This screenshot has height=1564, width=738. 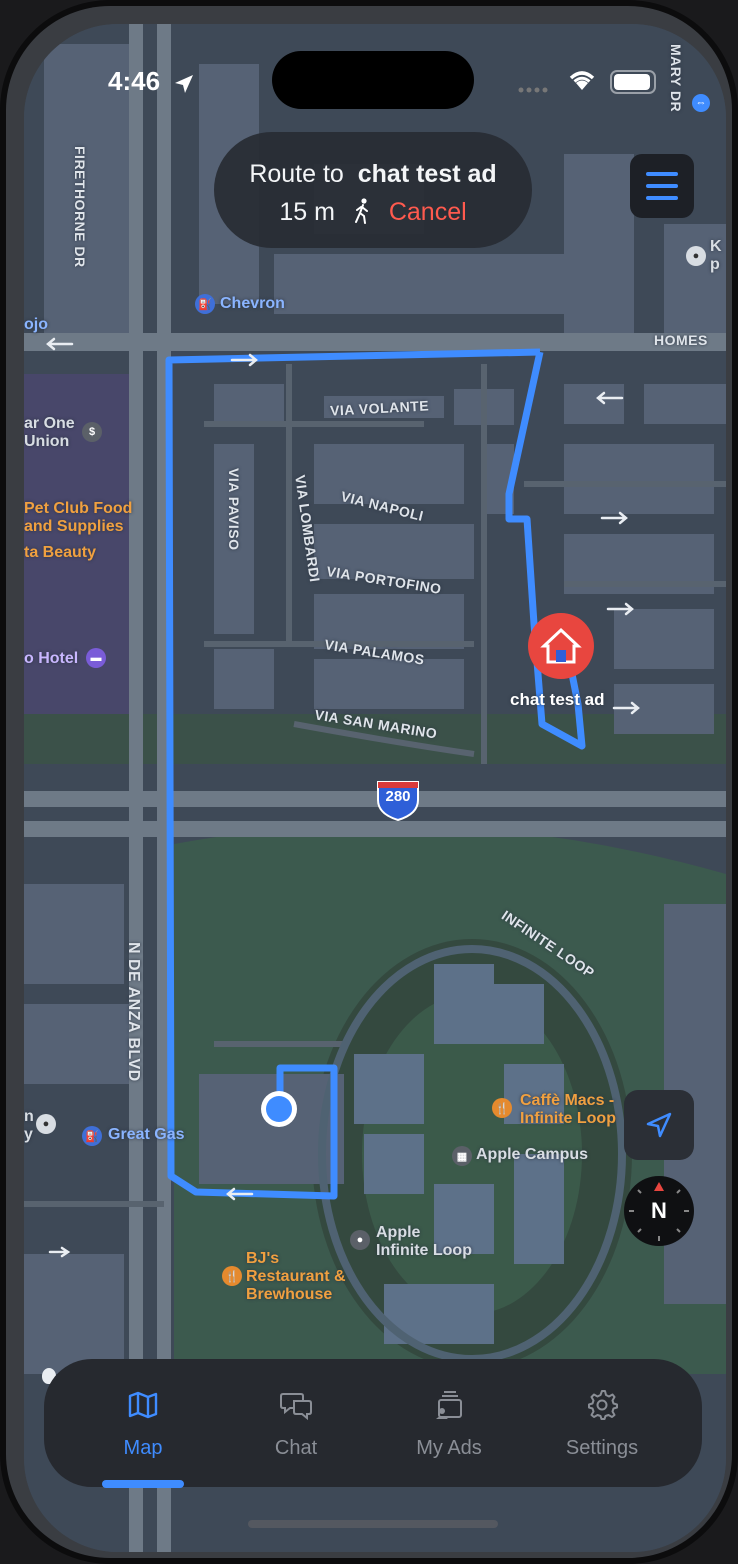 I want to click on poi-star-one-line1: ar One, so click(x=49, y=424).